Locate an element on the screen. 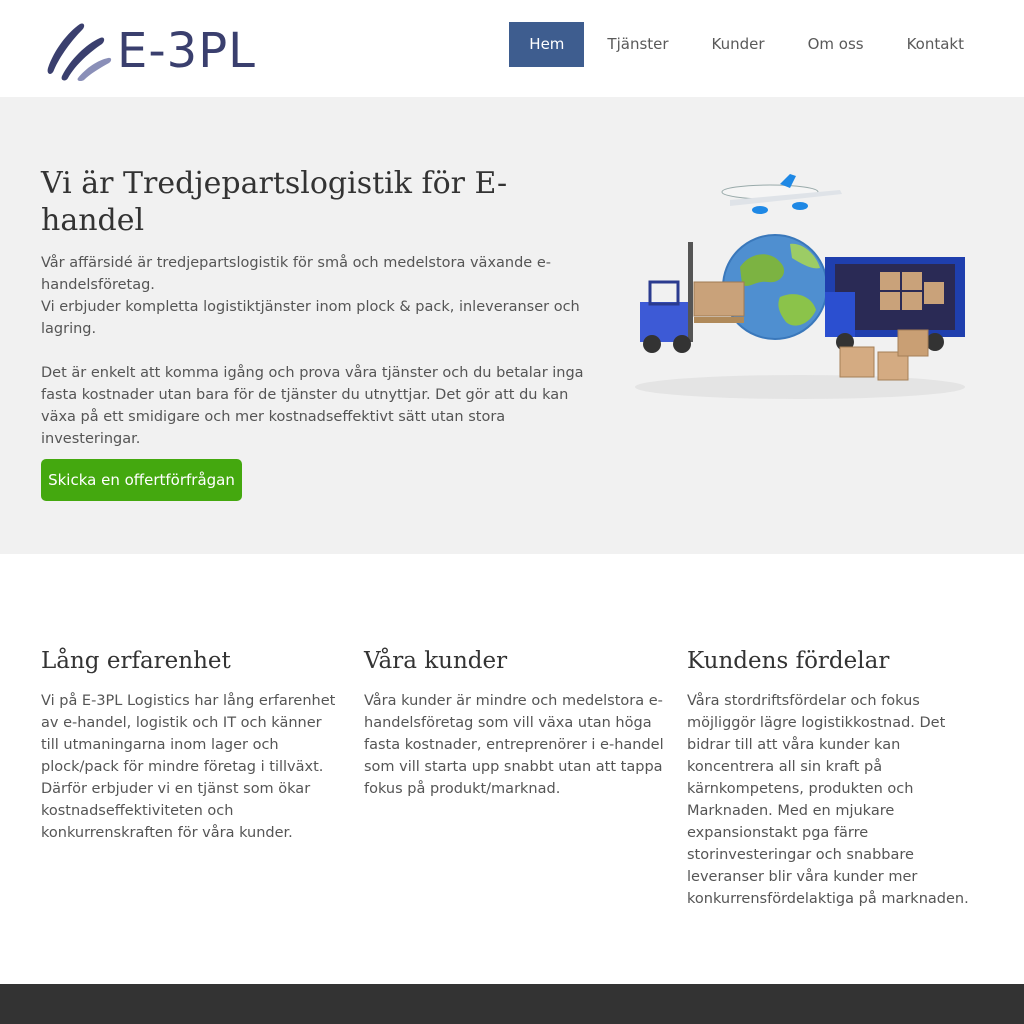  main-nav: Hem Tjänster Kunder Om oss Kontakt is located at coordinates (745, 44).